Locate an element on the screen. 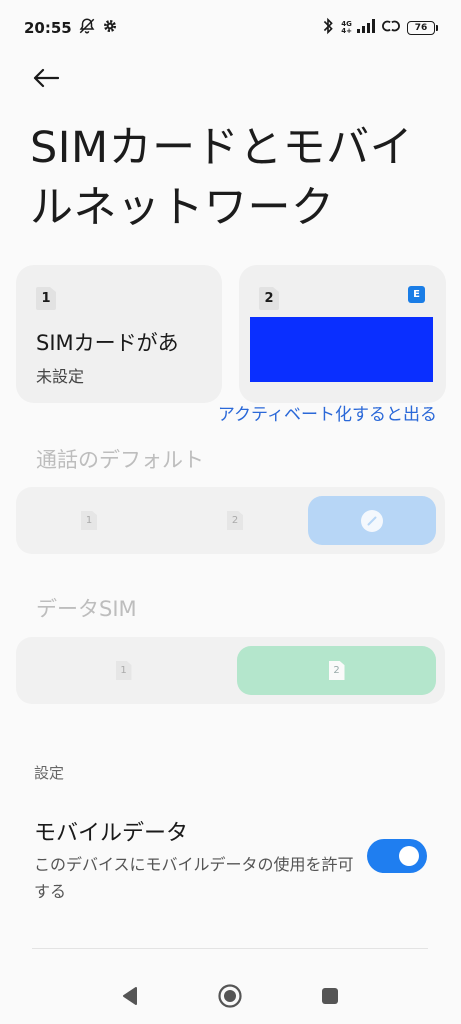 This screenshot has width=461, height=1024. nav-recents-button is located at coordinates (330, 996).